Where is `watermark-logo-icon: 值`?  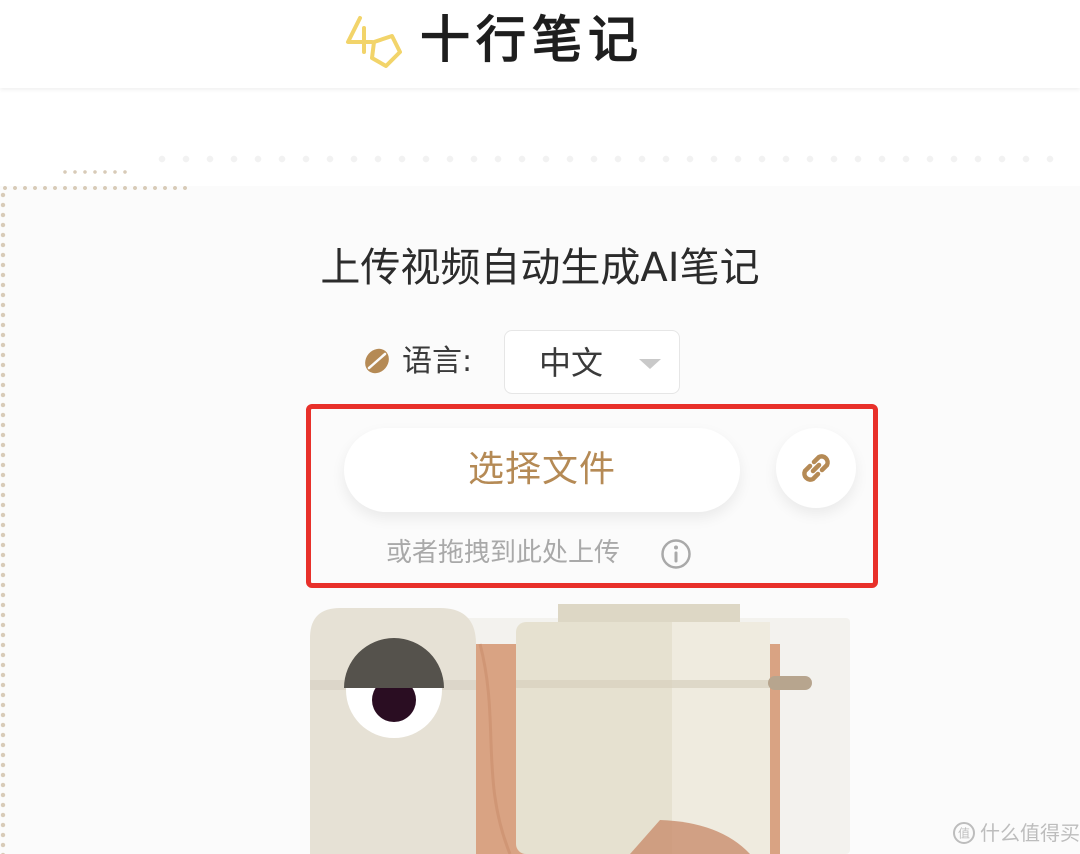 watermark-logo-icon: 值 is located at coordinates (964, 833).